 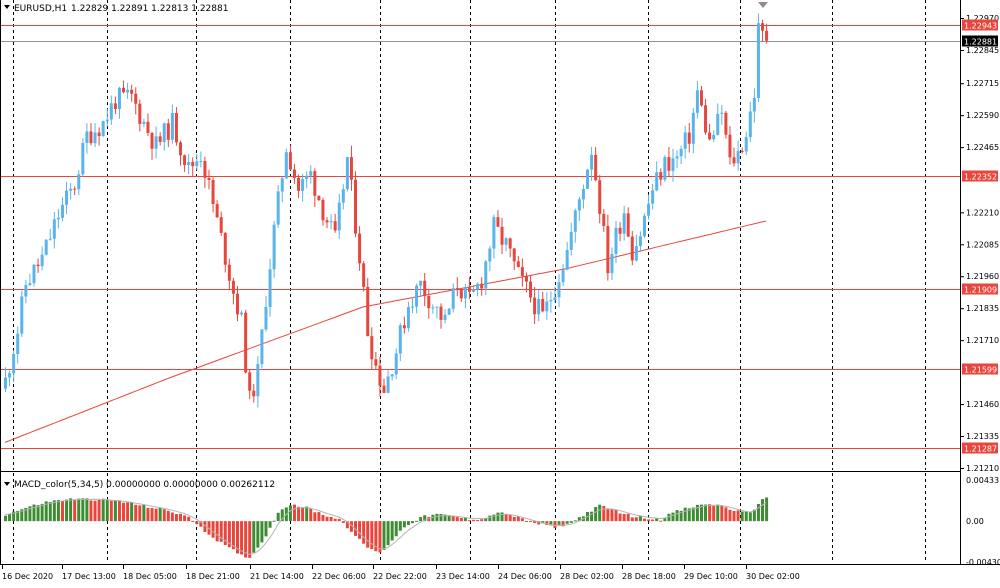 I want to click on y-tick-label: 1.22715, so click(x=982, y=83).